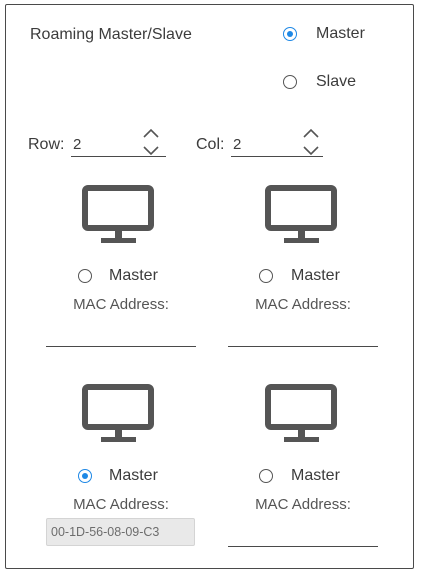  Describe the element at coordinates (340, 34) in the screenshot. I see `roaming-master-label: Master` at that location.